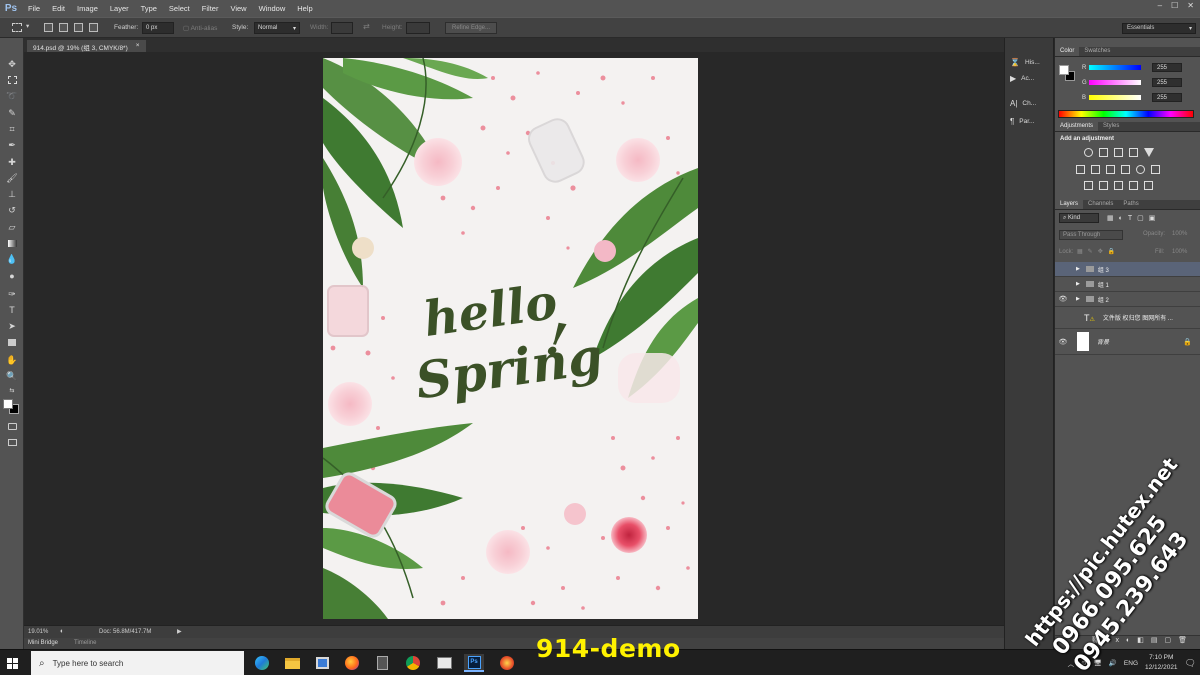  Describe the element at coordinates (210, 8) in the screenshot. I see `menu-filter: Filter` at that location.